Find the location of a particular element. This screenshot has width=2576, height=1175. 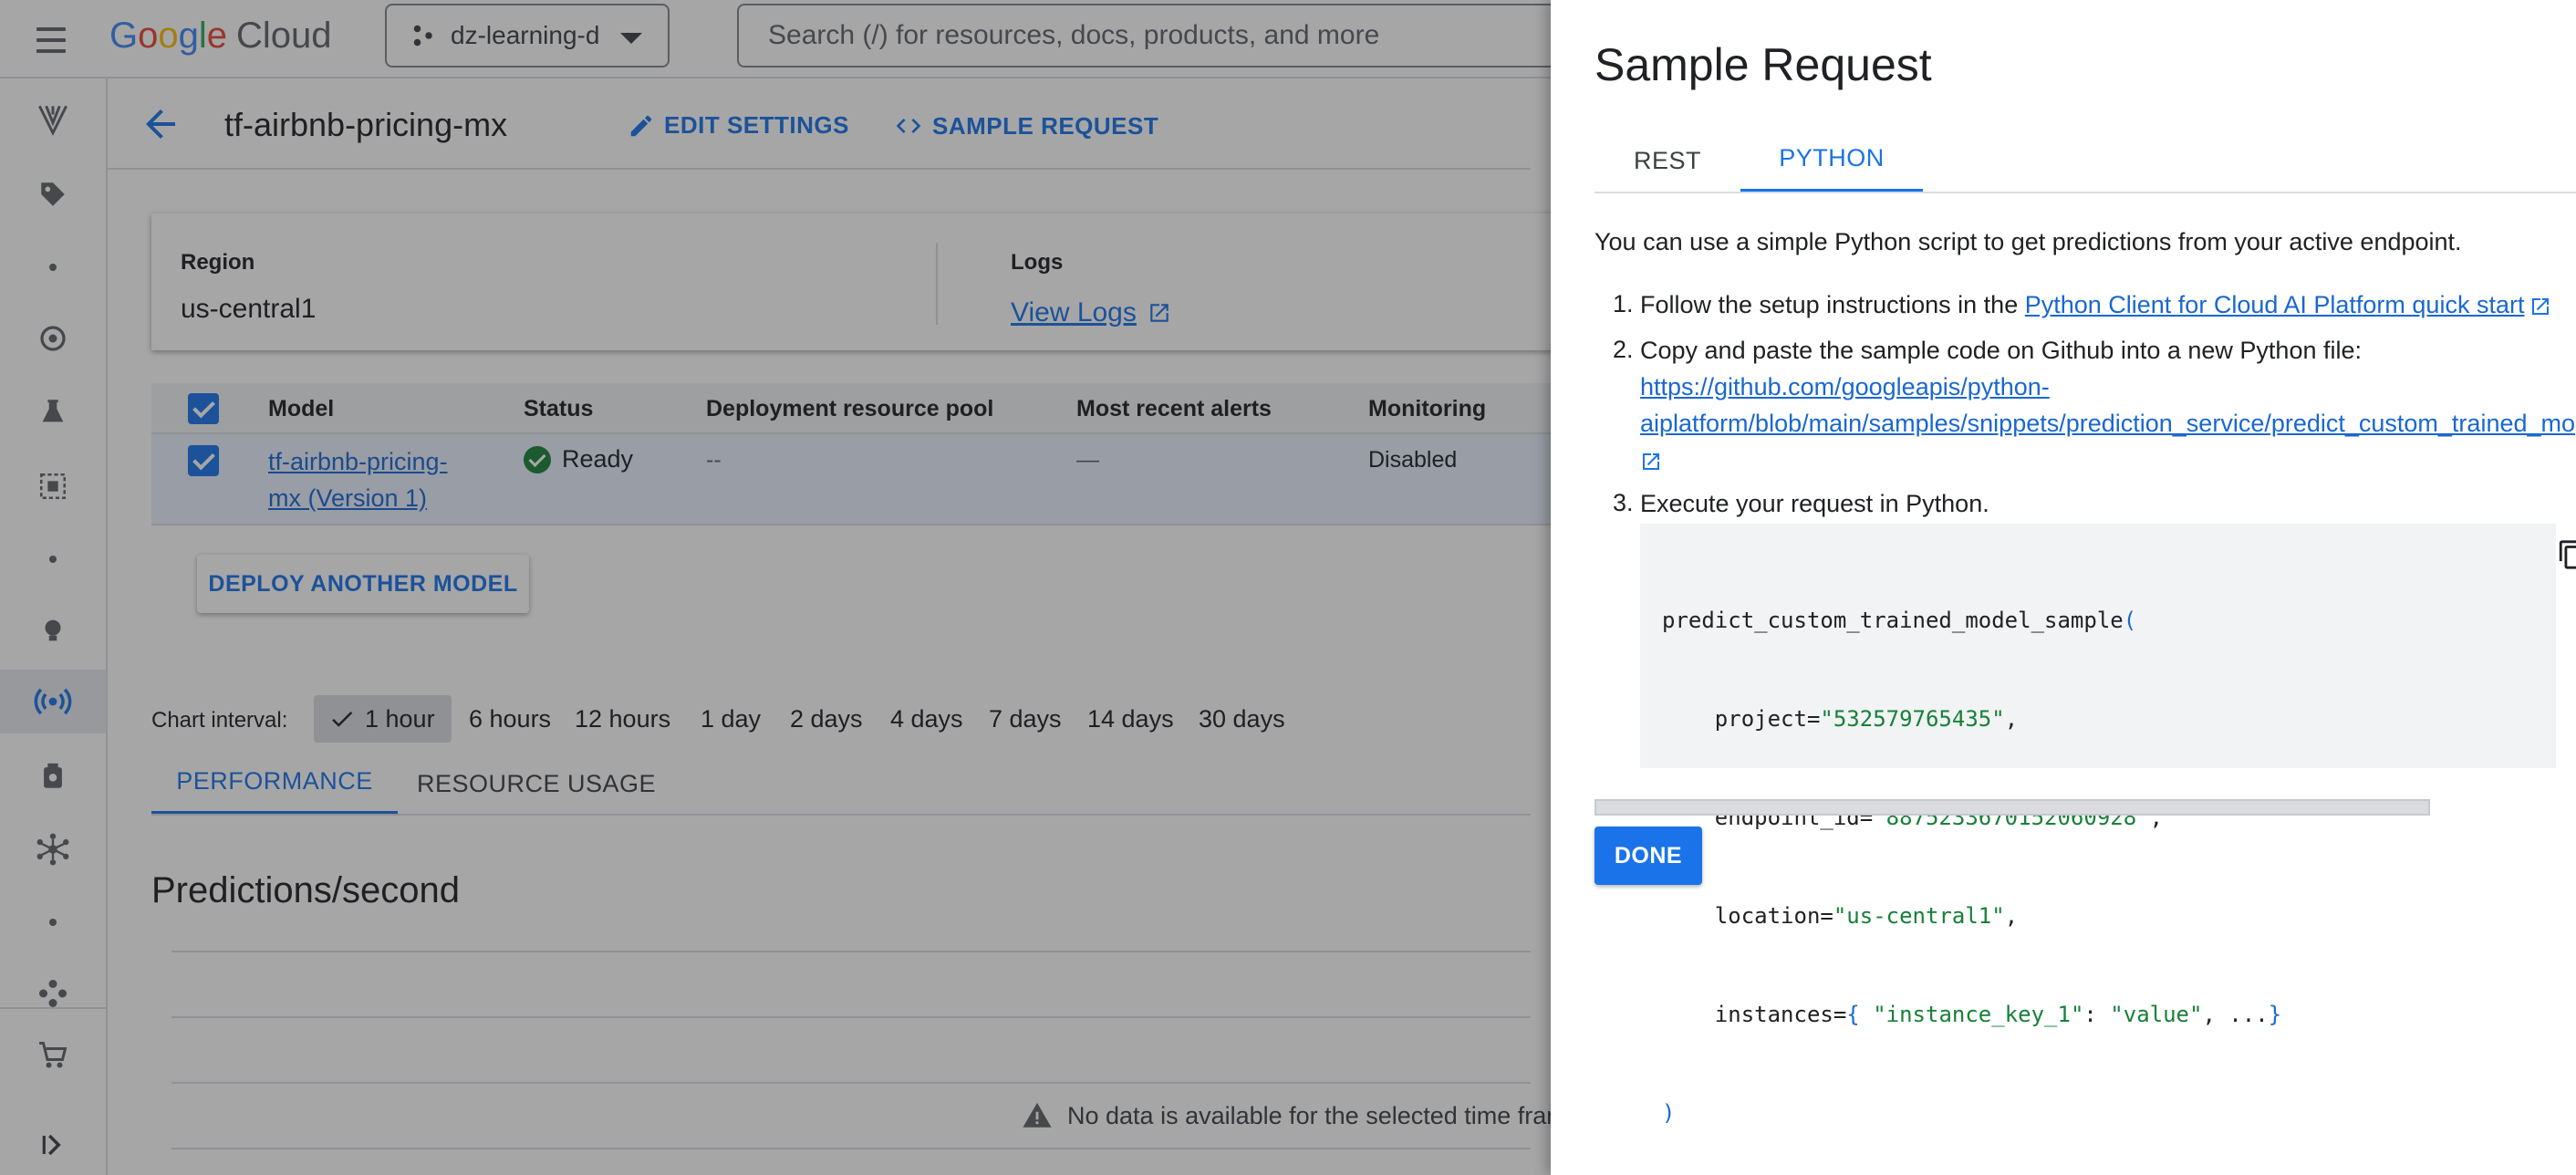

copy-icon is located at coordinates (2564, 555).